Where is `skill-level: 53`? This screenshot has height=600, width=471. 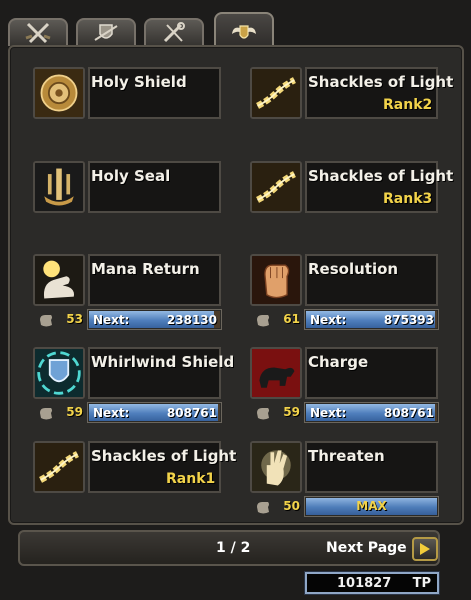 skill-level: 53 is located at coordinates (74, 319).